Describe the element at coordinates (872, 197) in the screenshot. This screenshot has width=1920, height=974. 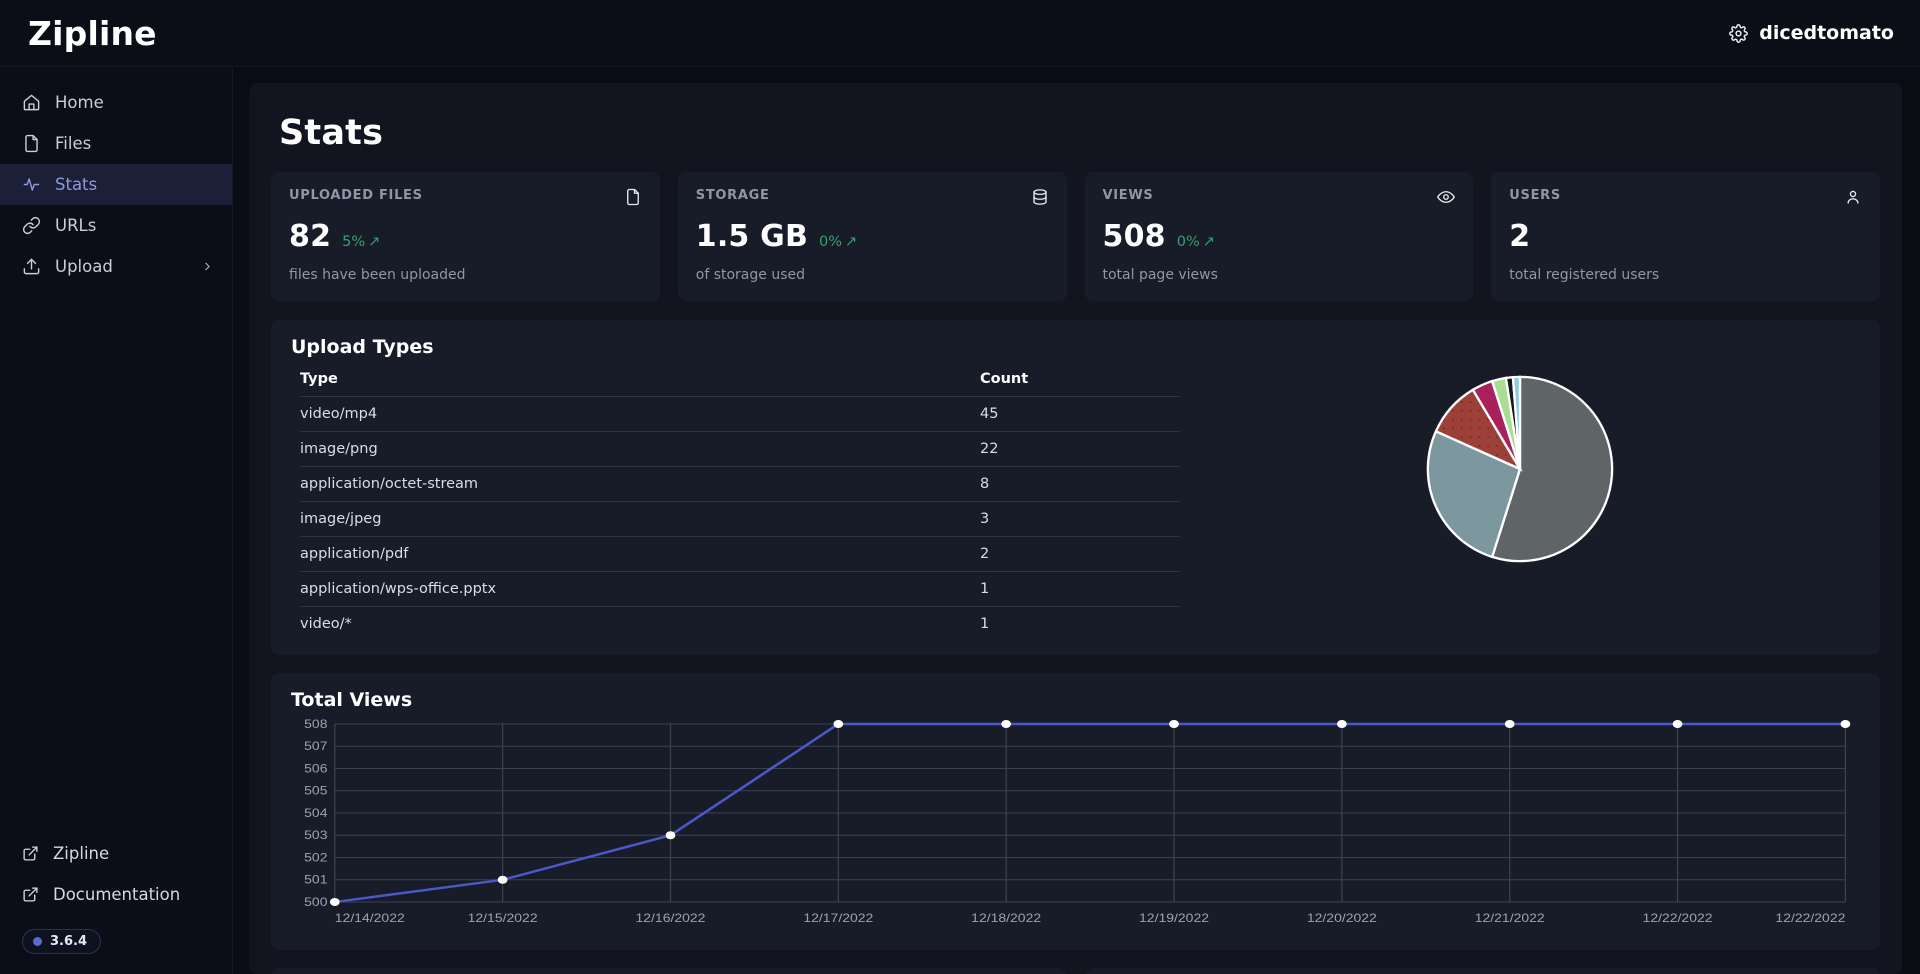
I see `card-header: STORAGE` at that location.